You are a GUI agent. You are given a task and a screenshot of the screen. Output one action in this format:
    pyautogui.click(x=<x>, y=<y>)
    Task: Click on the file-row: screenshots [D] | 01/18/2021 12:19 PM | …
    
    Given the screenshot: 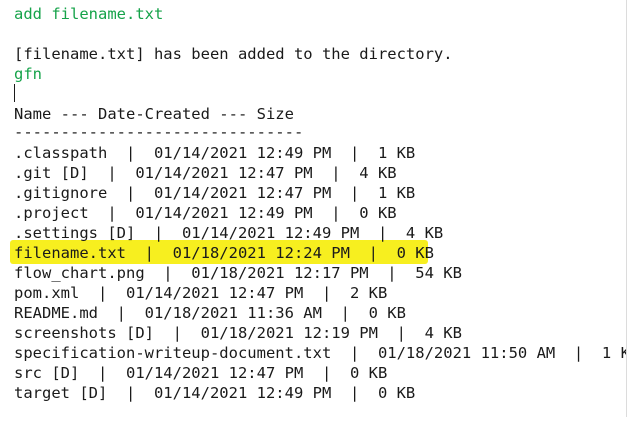 What is the action you would take?
    pyautogui.click(x=238, y=333)
    